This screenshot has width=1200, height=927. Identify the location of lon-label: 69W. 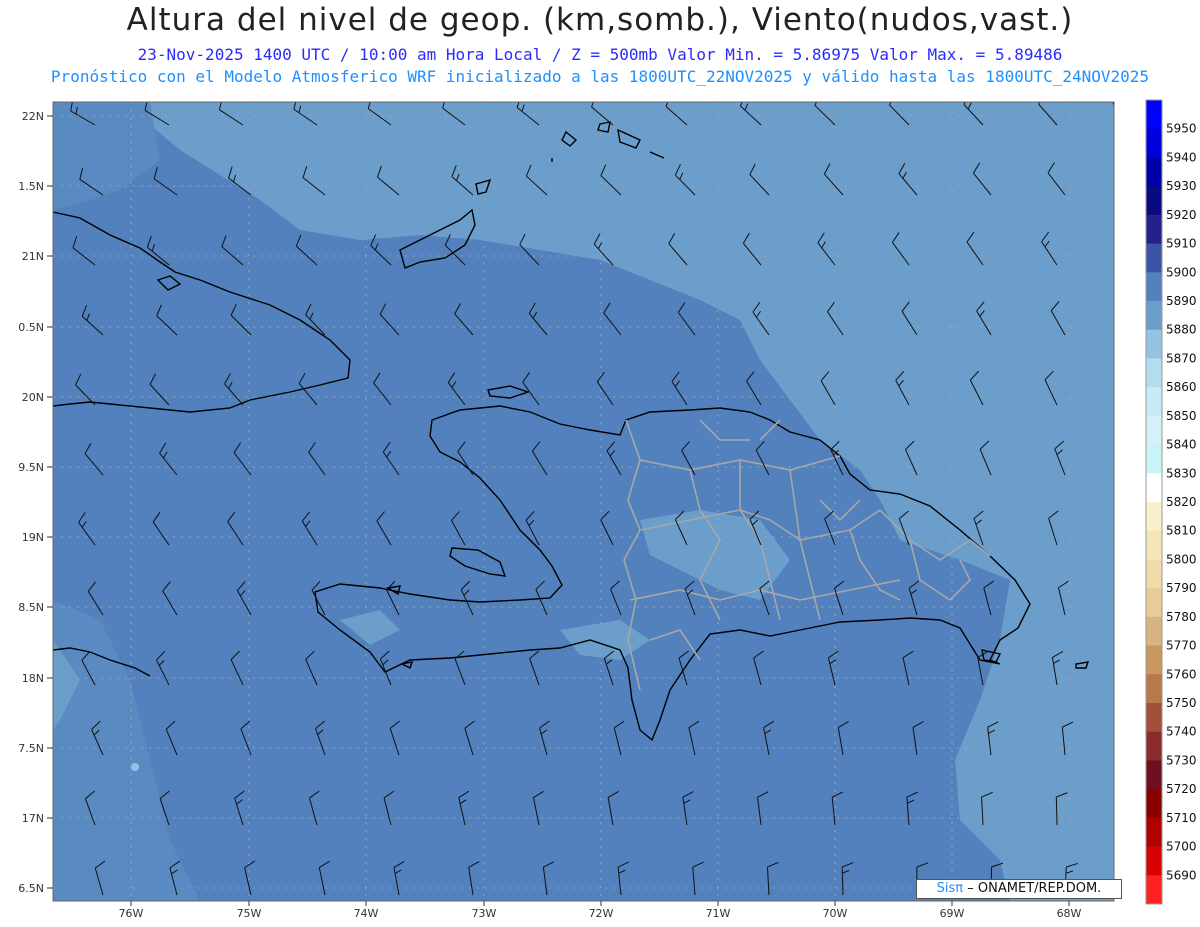
(952, 913).